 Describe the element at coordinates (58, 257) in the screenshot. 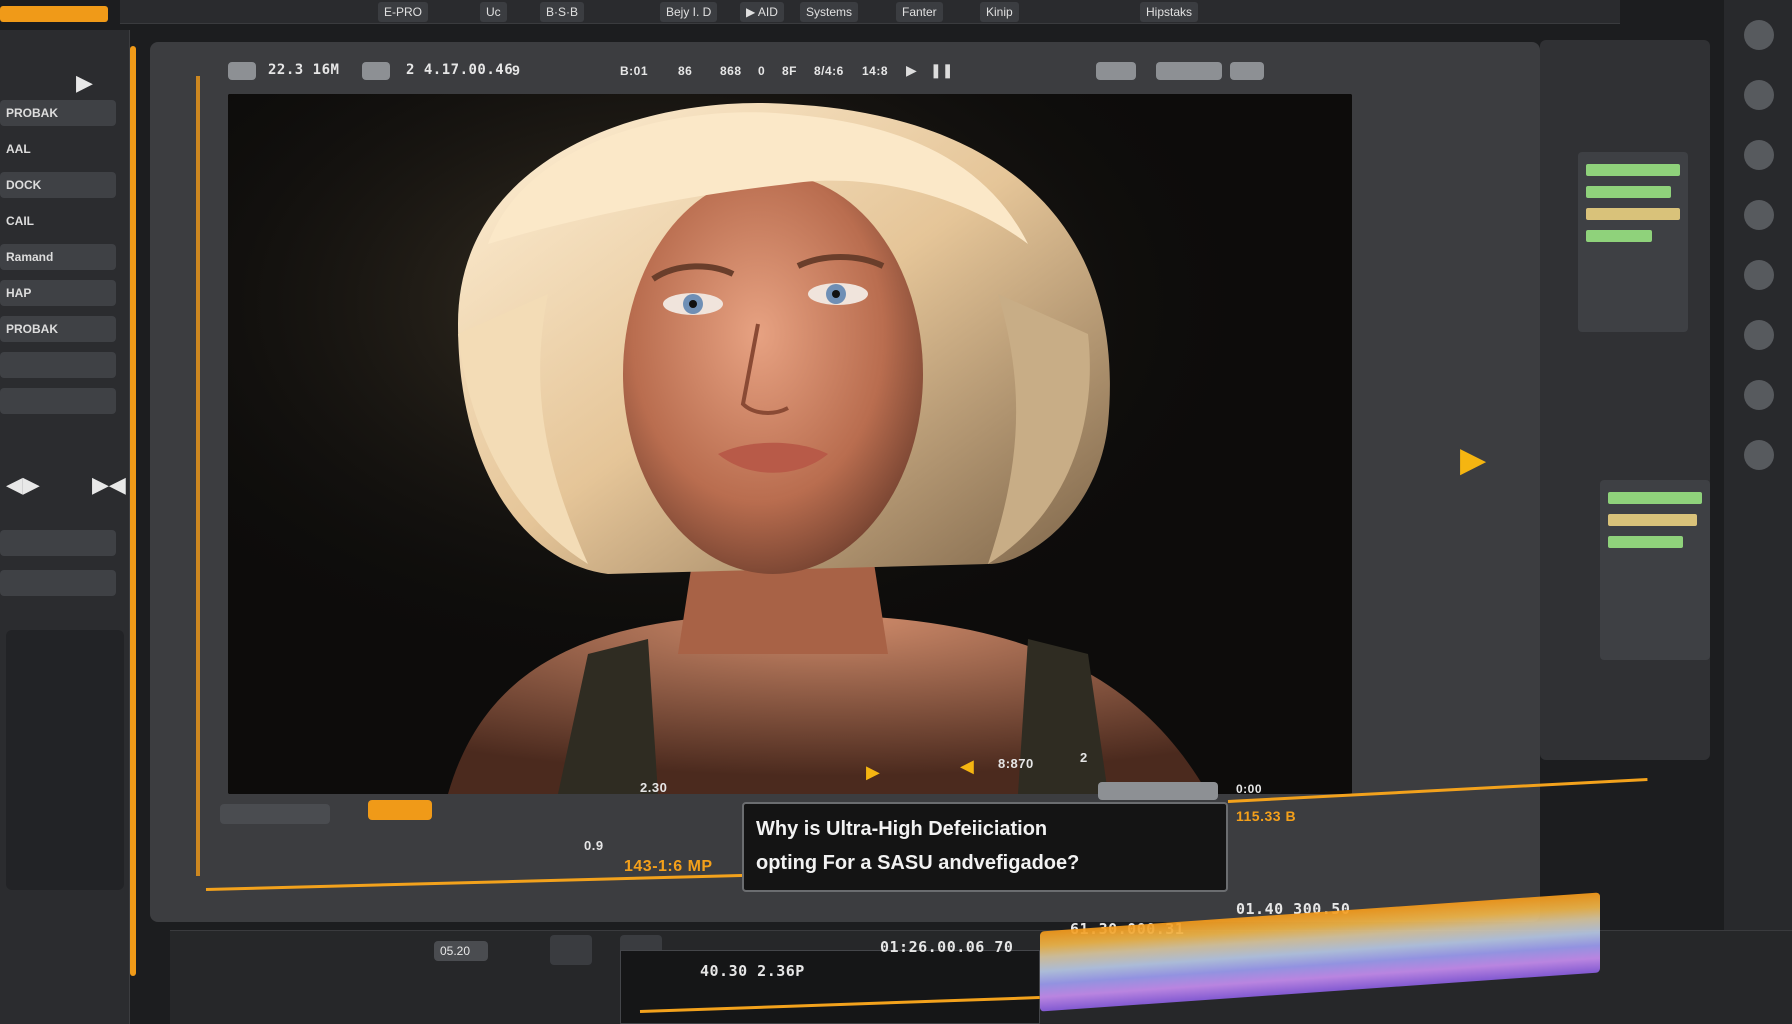

I see `left-row-5: Ramand` at that location.